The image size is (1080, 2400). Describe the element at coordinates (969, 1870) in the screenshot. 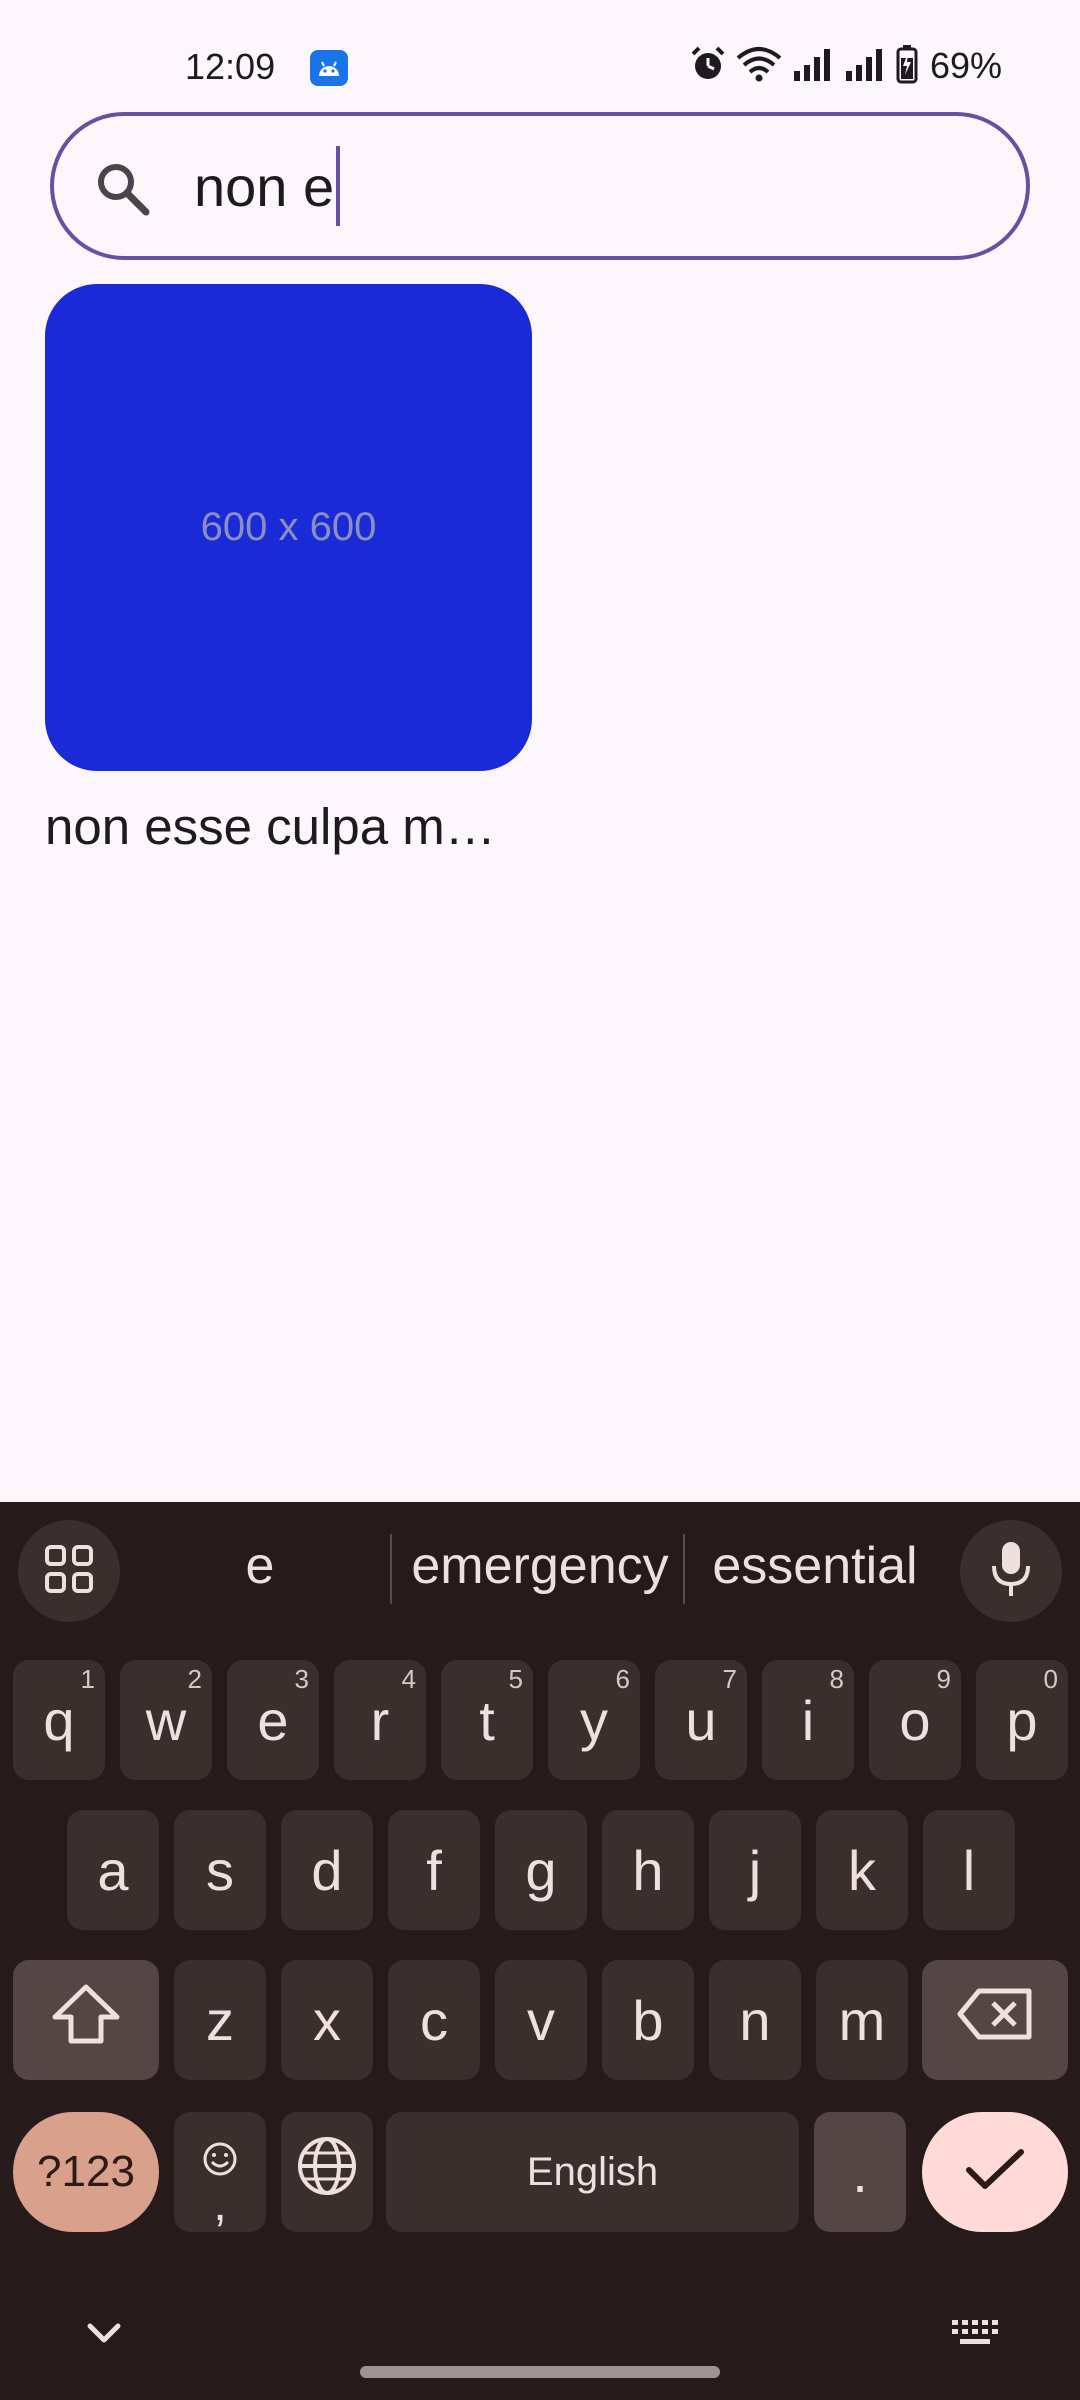

I see `key-l: l` at that location.